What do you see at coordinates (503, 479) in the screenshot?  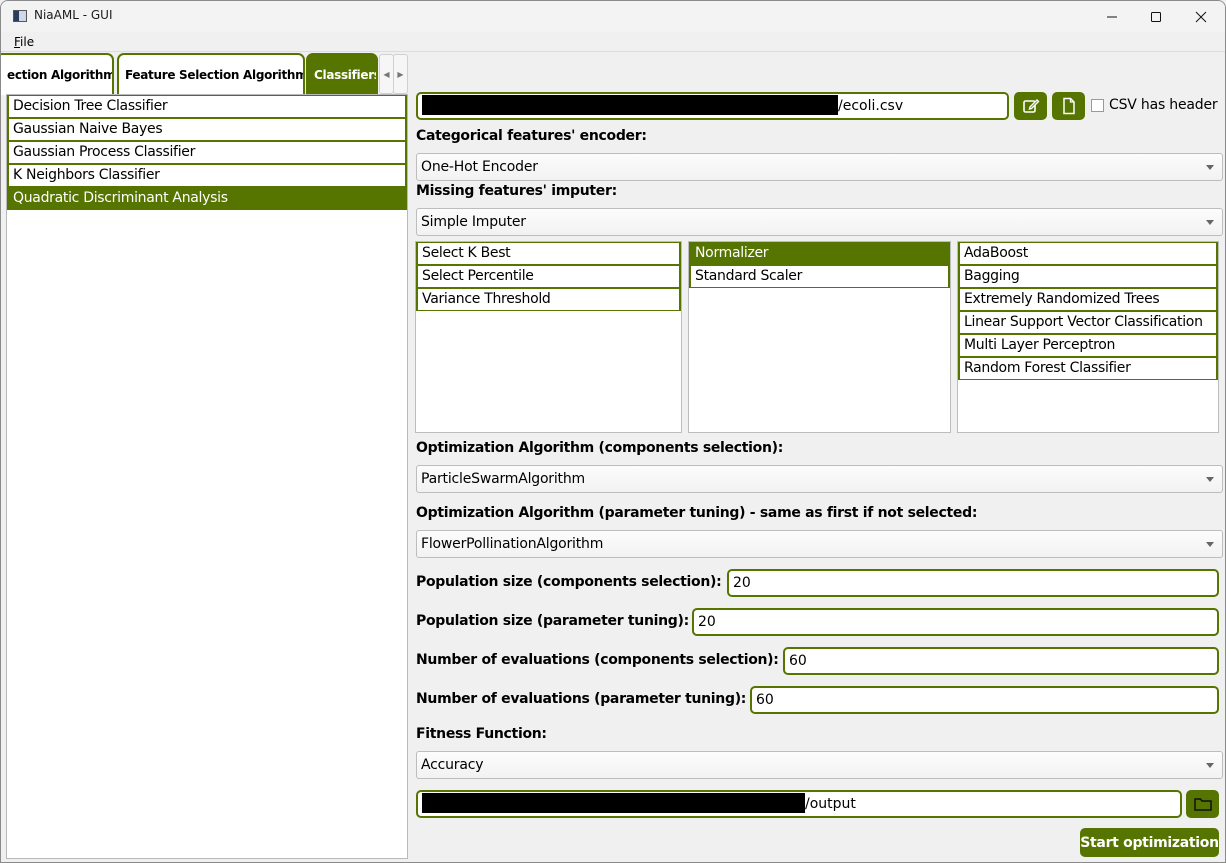 I see `opt-components-value: ParticleSwarmAlgorithm` at bounding box center [503, 479].